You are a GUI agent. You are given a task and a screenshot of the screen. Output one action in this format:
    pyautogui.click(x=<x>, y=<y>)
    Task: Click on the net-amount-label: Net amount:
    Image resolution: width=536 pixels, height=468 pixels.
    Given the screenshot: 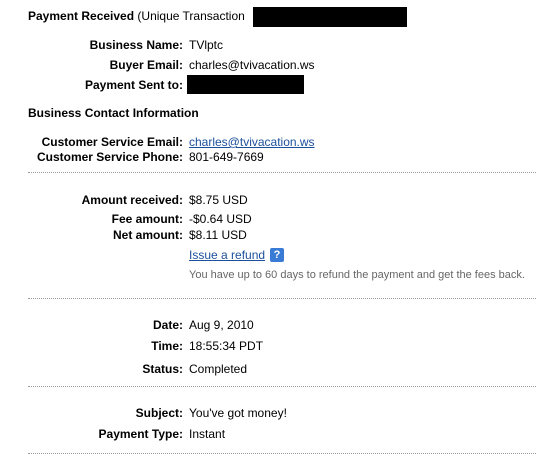 What is the action you would take?
    pyautogui.click(x=148, y=235)
    